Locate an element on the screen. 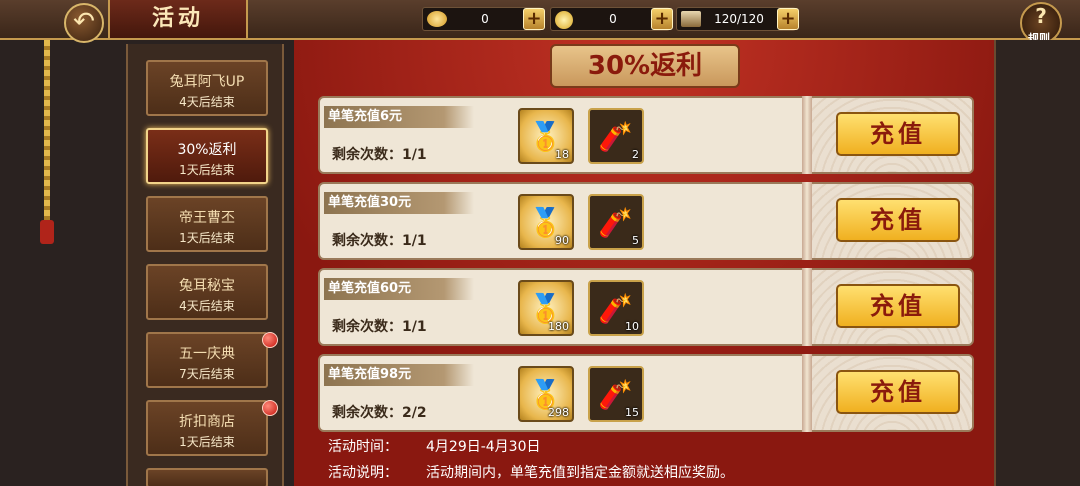  sidebar-item-title: 兔耳阿飞UP is located at coordinates (207, 82).